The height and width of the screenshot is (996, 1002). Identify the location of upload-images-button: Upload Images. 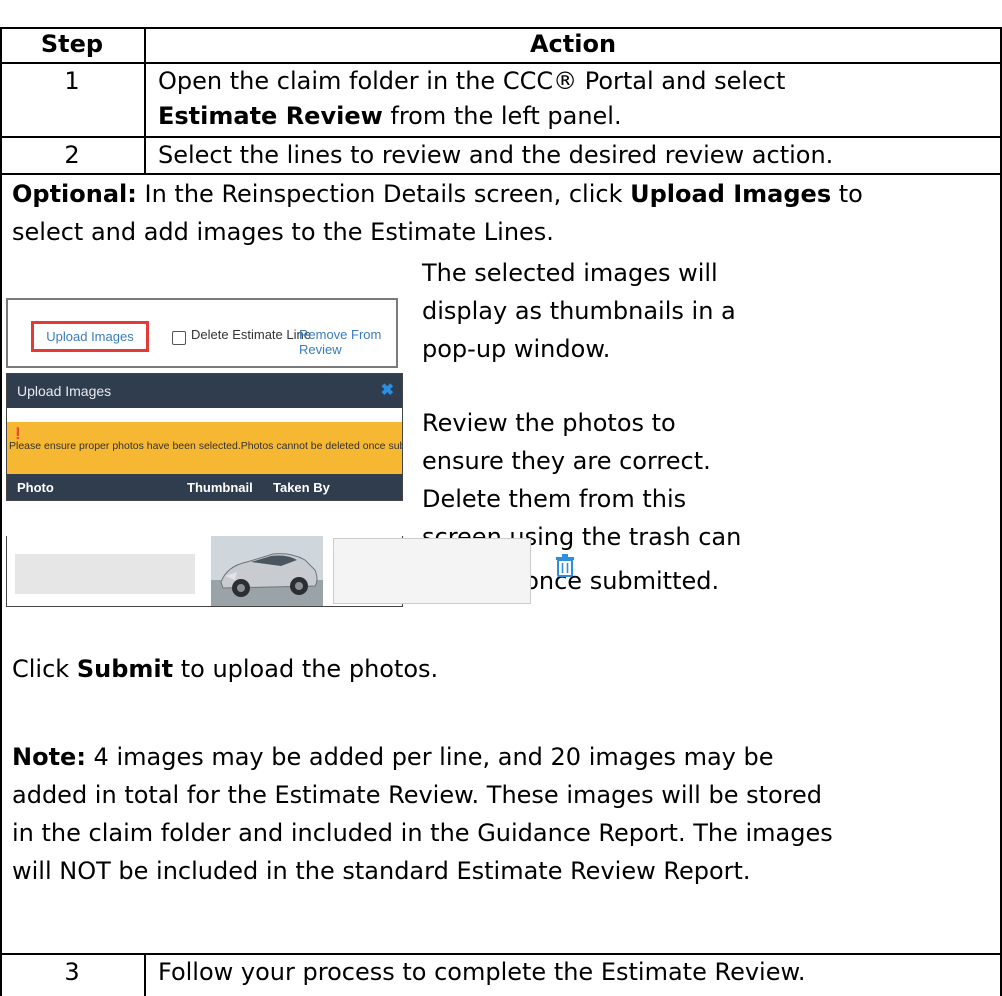
(90, 336).